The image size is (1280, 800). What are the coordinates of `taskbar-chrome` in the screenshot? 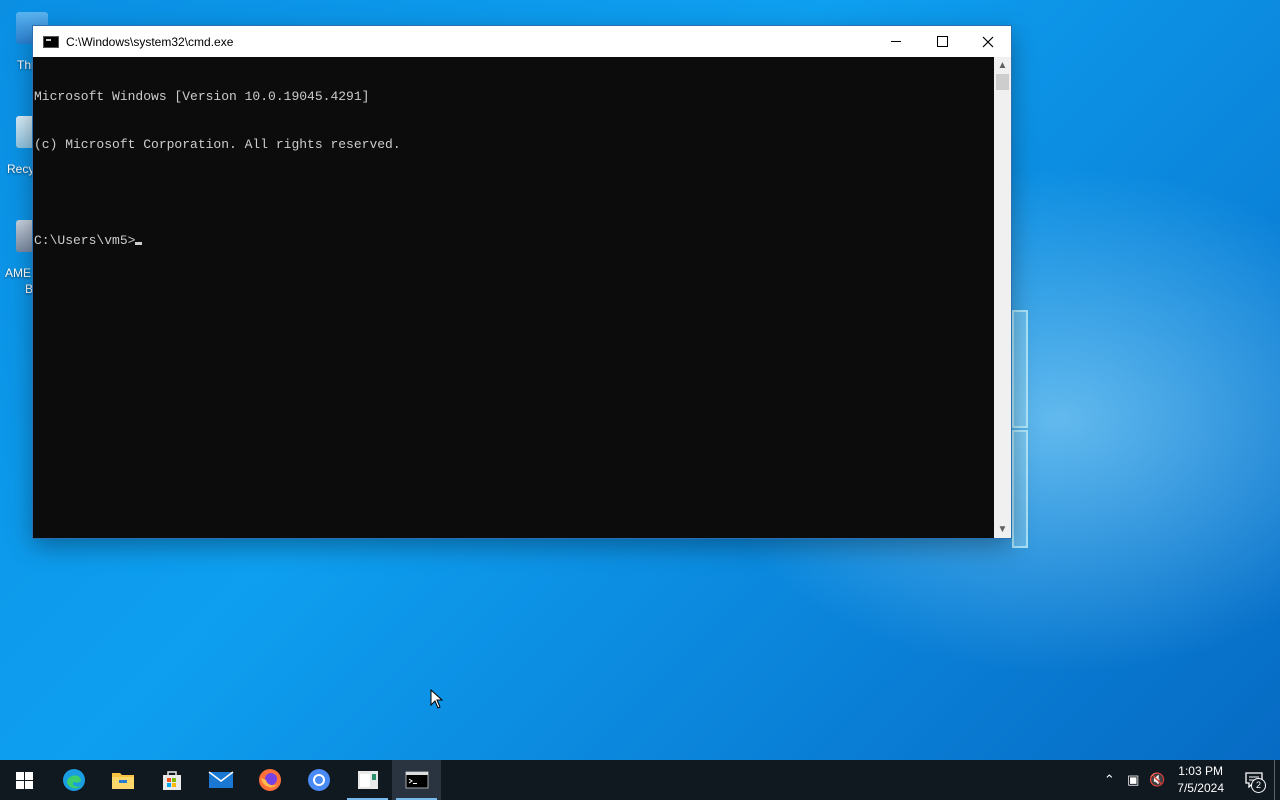 It's located at (318, 780).